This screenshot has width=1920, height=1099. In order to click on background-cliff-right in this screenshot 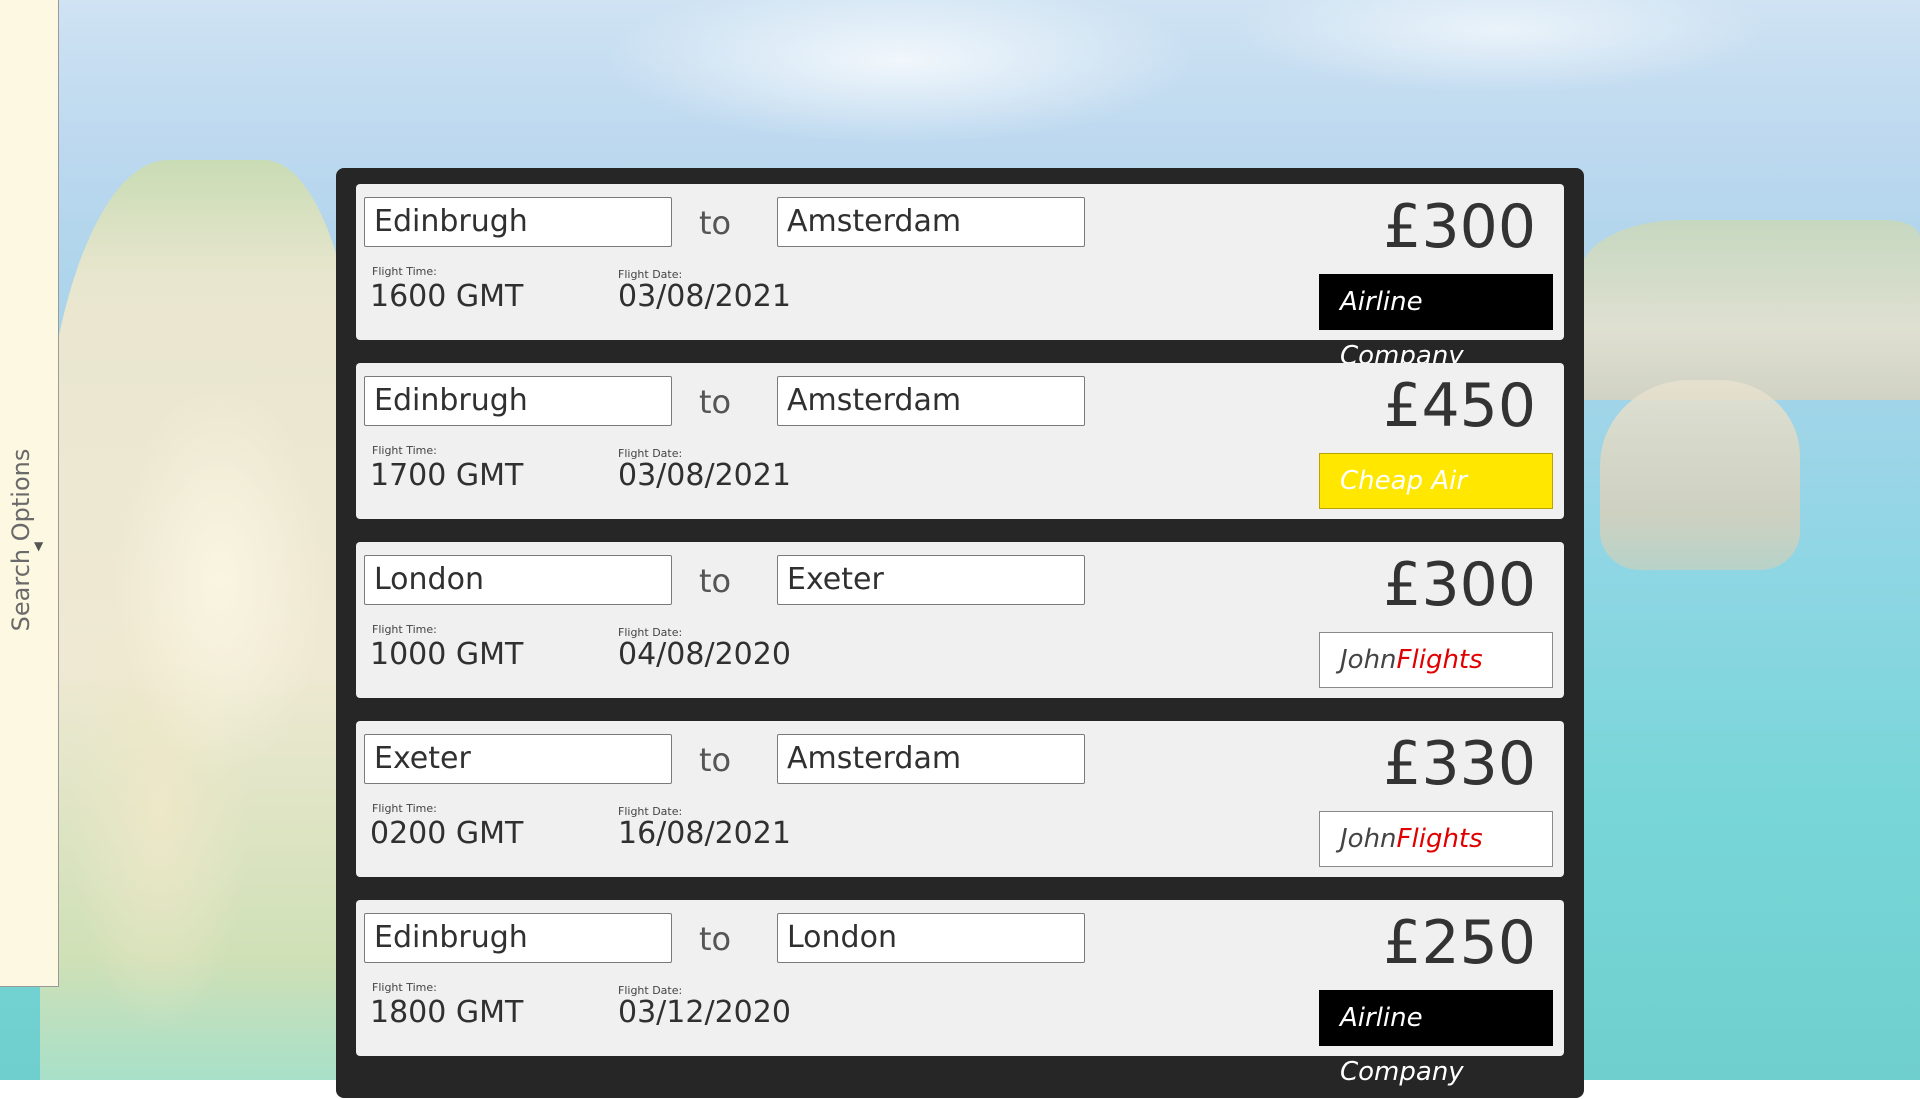, I will do `click(1750, 310)`.